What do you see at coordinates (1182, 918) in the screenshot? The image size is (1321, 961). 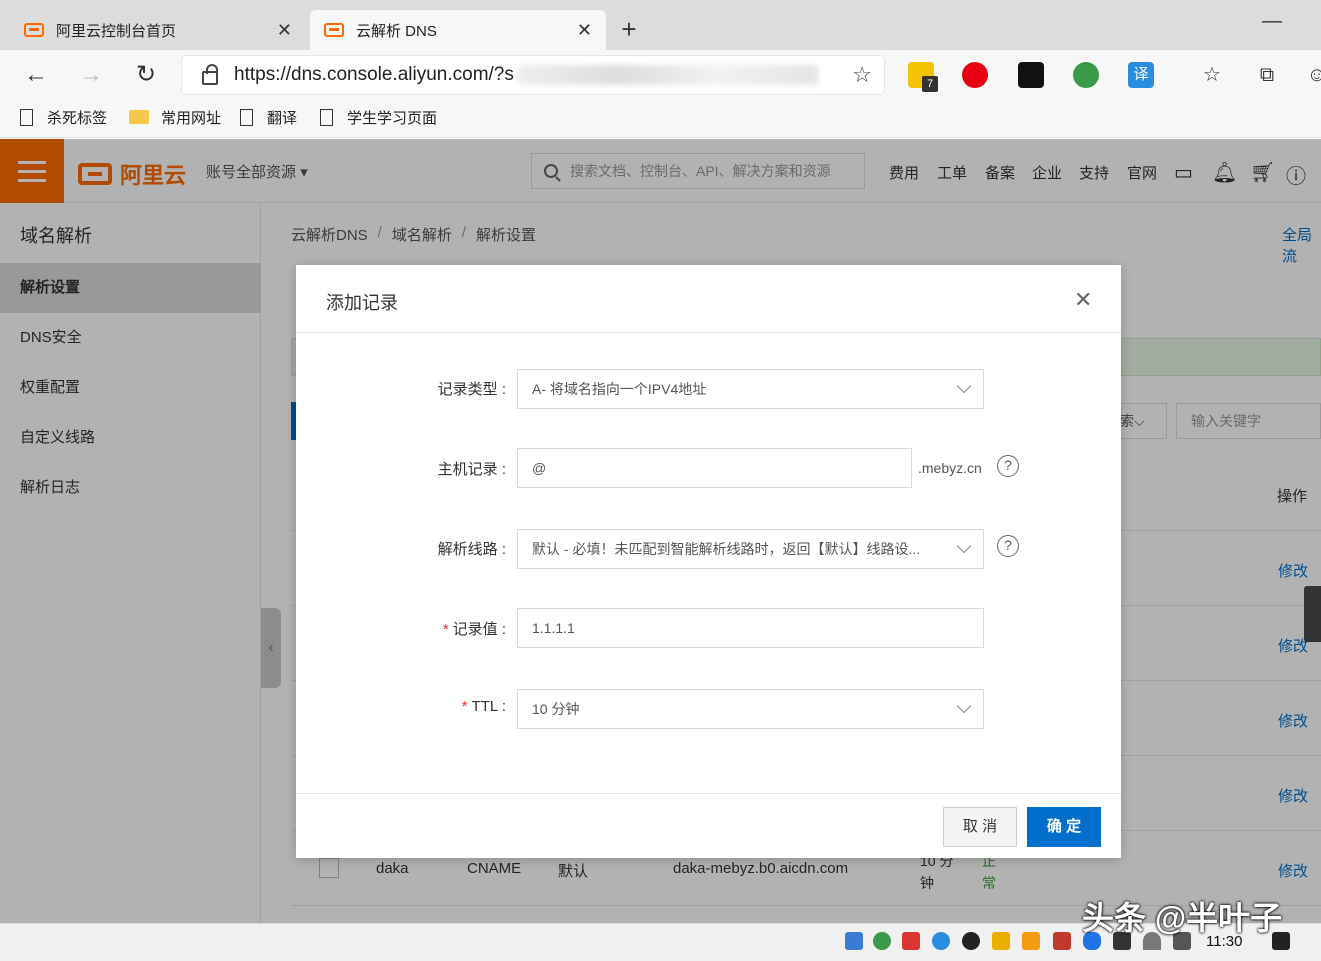 I see `watermark: 头条 @半叶子` at bounding box center [1182, 918].